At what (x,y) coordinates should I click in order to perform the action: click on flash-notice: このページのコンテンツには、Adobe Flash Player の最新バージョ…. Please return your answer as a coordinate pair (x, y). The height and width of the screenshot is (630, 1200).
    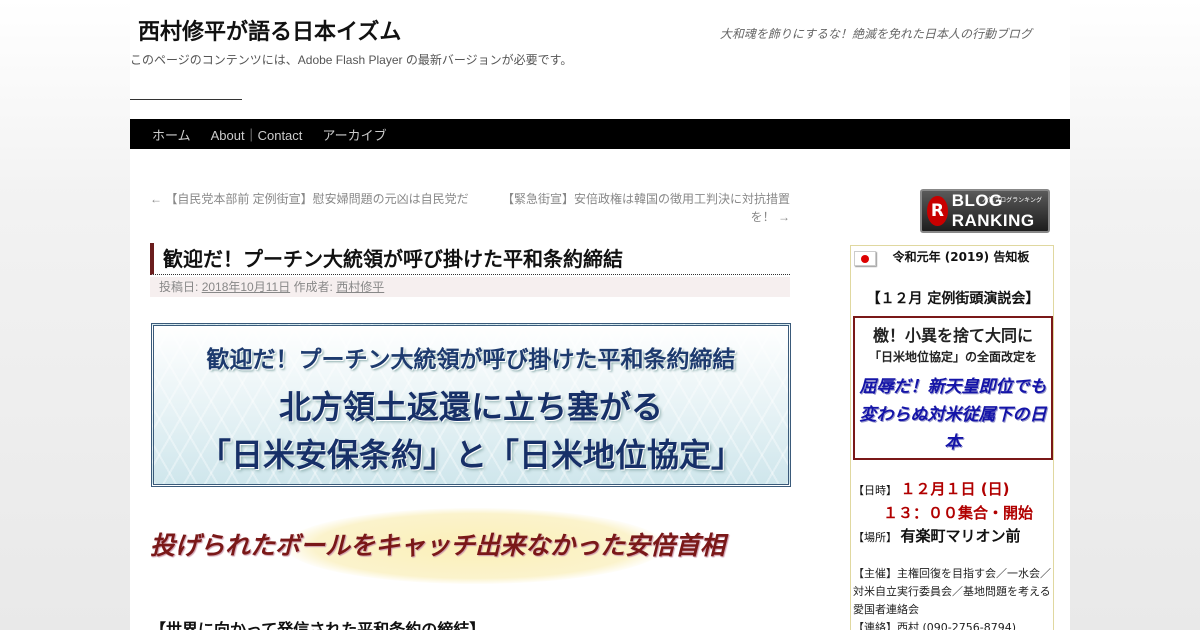
    Looking at the image, I should click on (351, 60).